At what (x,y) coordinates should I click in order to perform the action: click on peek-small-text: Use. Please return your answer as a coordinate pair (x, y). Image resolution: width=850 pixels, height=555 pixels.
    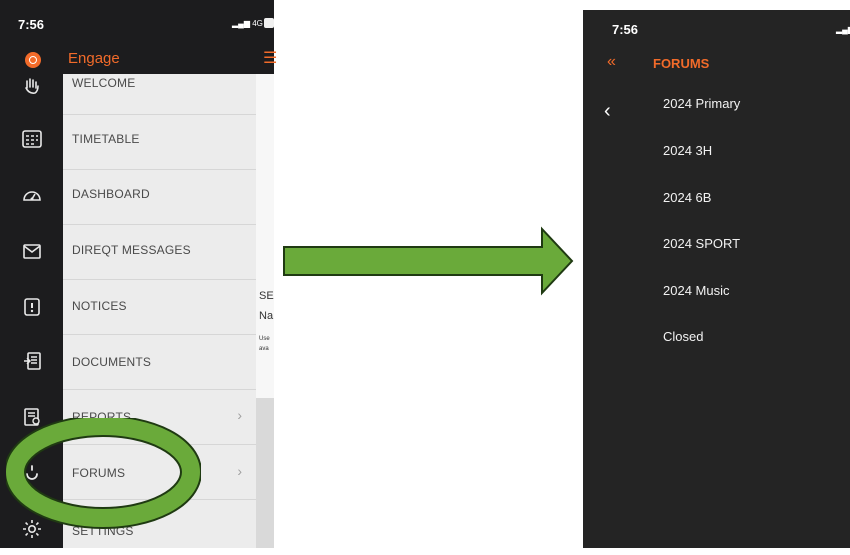
    Looking at the image, I should click on (264, 339).